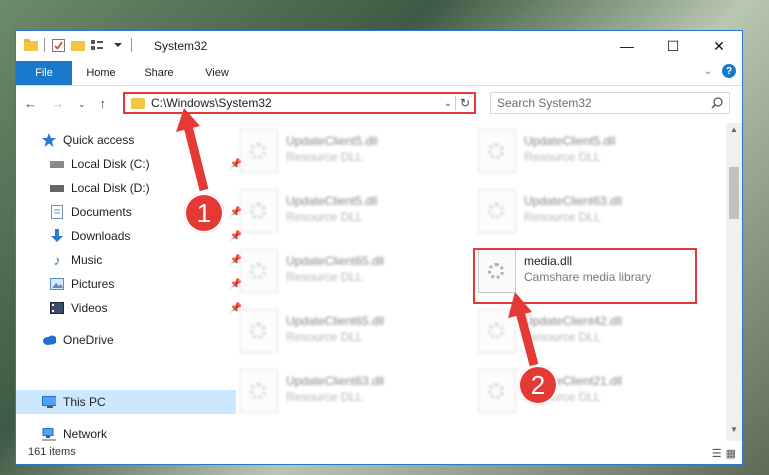  I want to click on step-marker-1: 1, so click(204, 213).